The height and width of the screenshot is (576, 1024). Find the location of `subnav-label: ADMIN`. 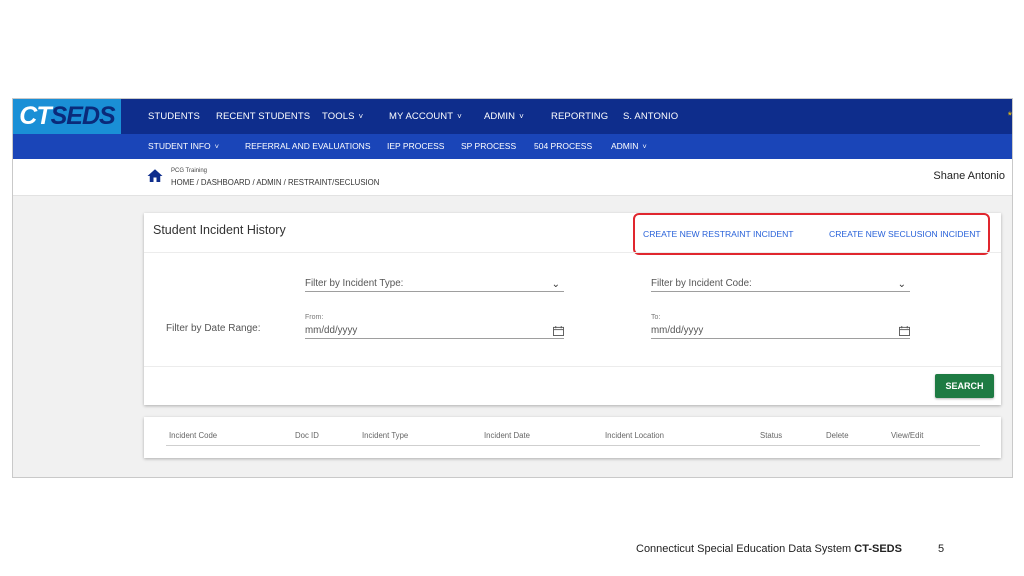

subnav-label: ADMIN is located at coordinates (625, 146).